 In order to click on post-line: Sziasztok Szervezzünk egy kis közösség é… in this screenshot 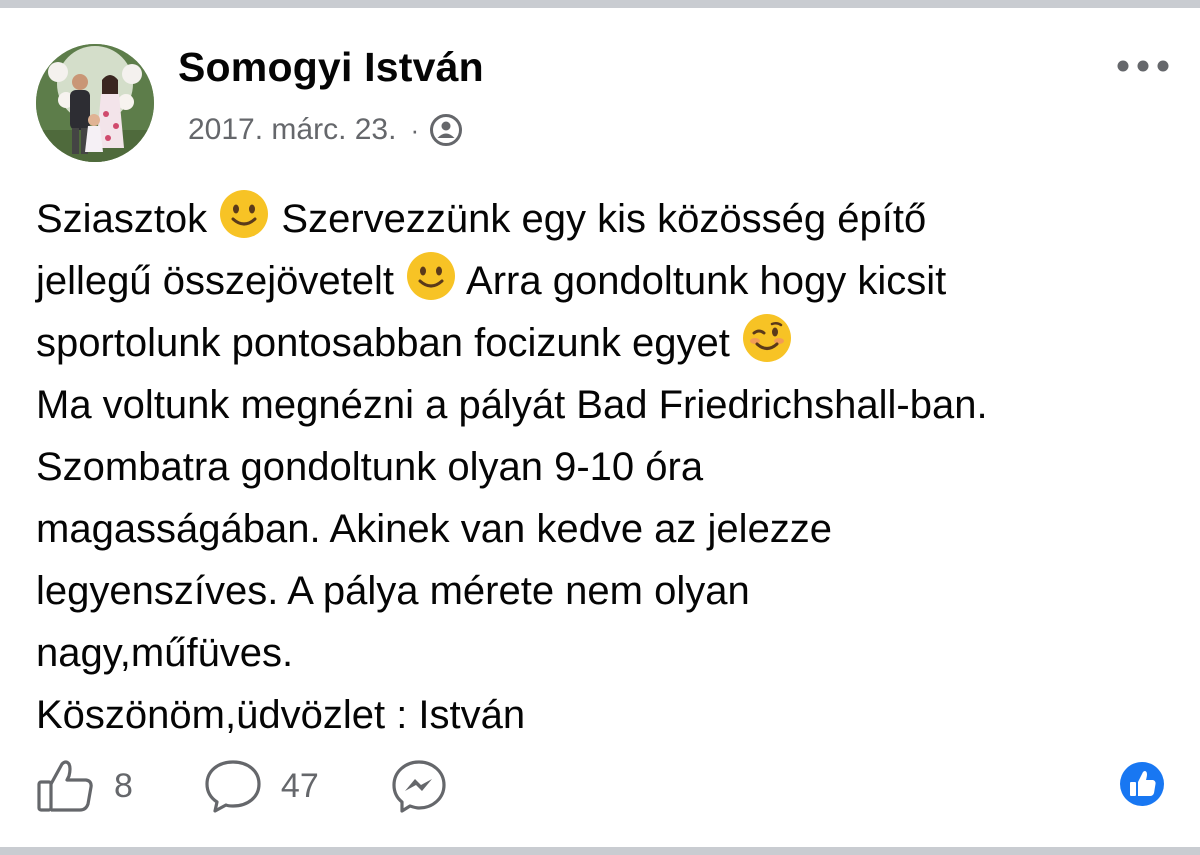, I will do `click(606, 219)`.